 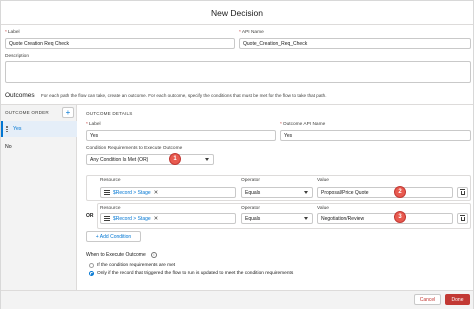 I want to click on outcome-api-name-input: Yes, so click(x=375, y=135).